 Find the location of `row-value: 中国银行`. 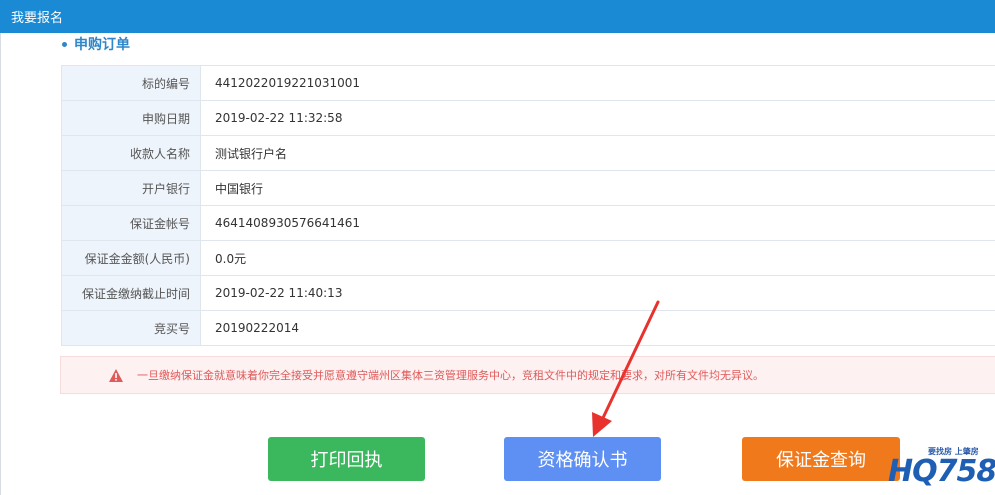

row-value: 中国银行 is located at coordinates (597, 188).